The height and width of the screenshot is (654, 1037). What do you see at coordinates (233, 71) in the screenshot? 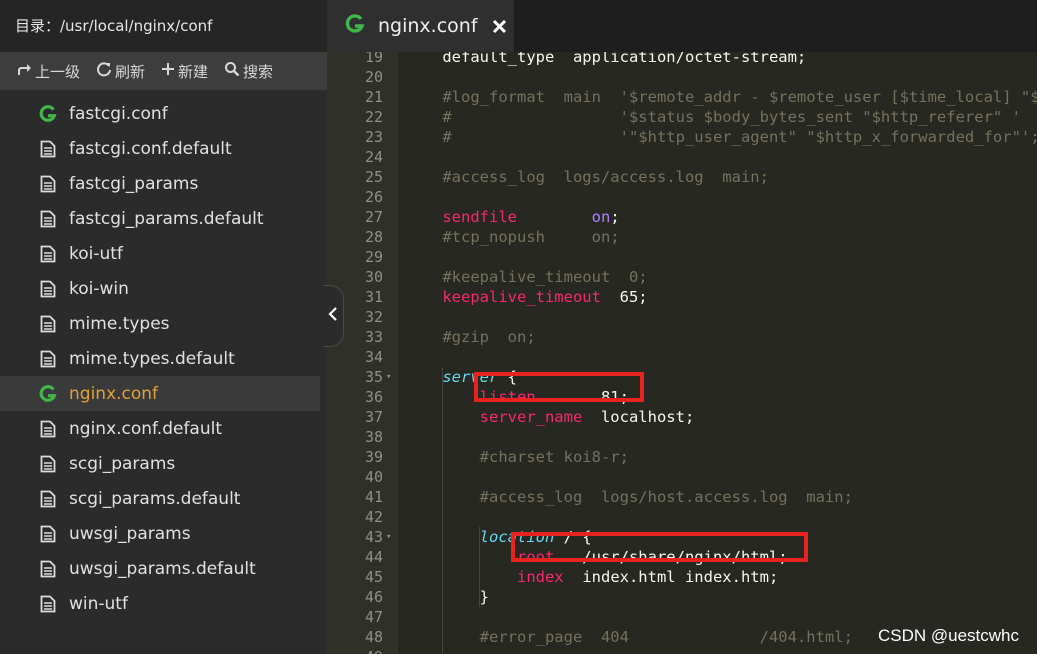
I see `search-icon` at bounding box center [233, 71].